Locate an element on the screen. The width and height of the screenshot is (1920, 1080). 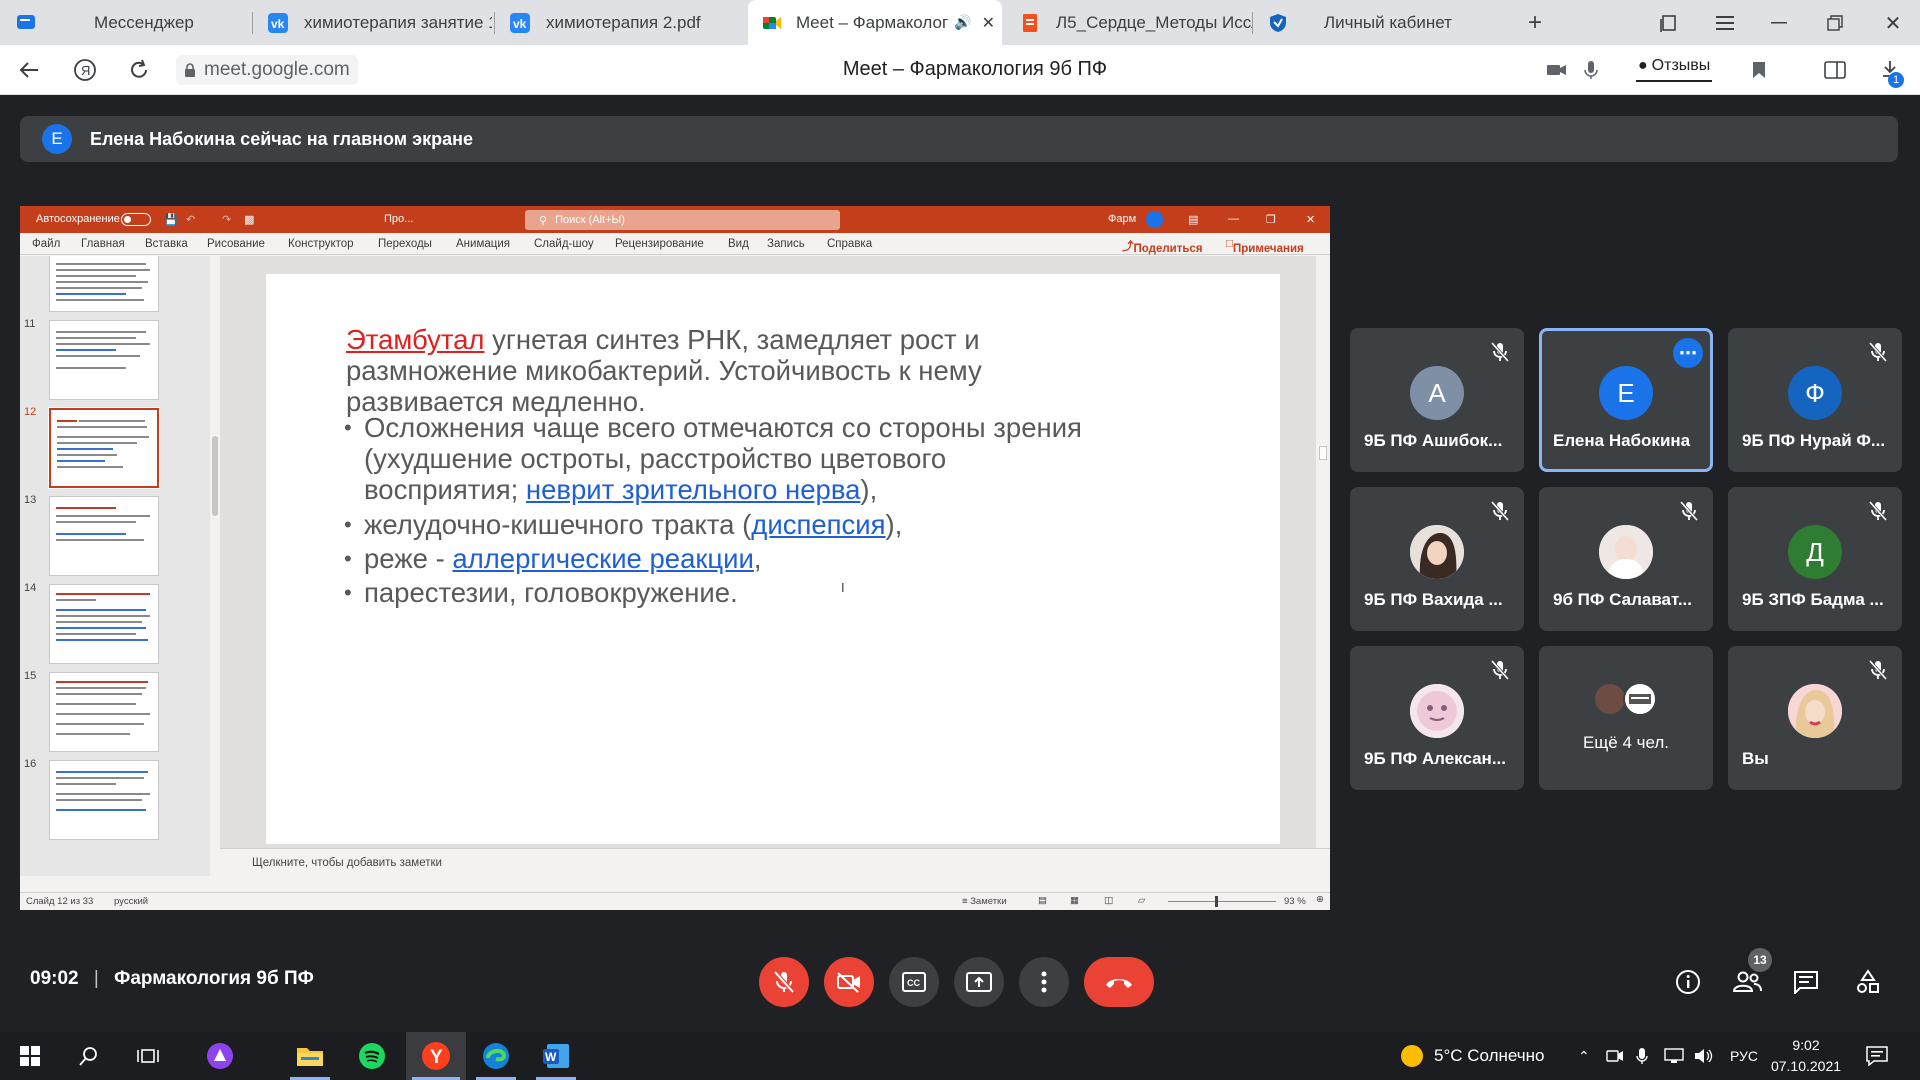
ribbon-display-icon: ▤ is located at coordinates (1193, 219).